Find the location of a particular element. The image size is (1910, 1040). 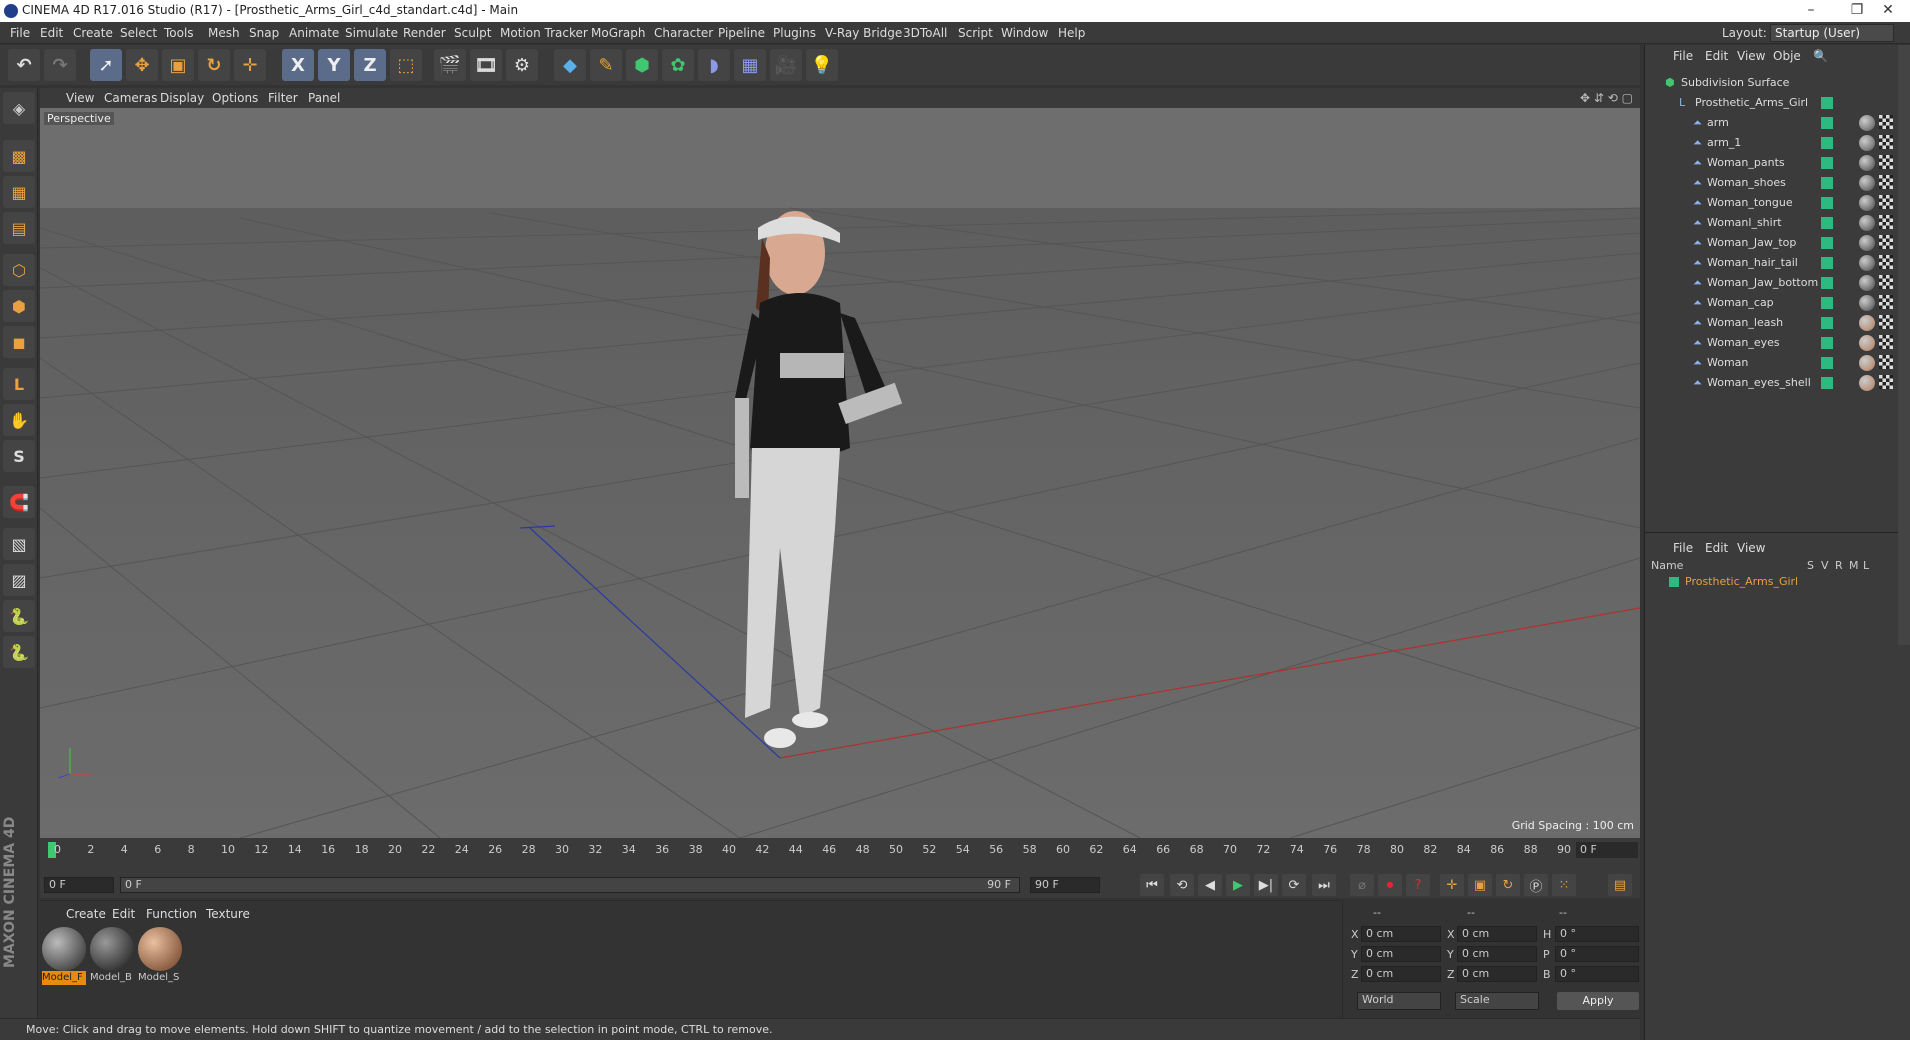

play-backwards-icon: ⟲ is located at coordinates (1182, 885).